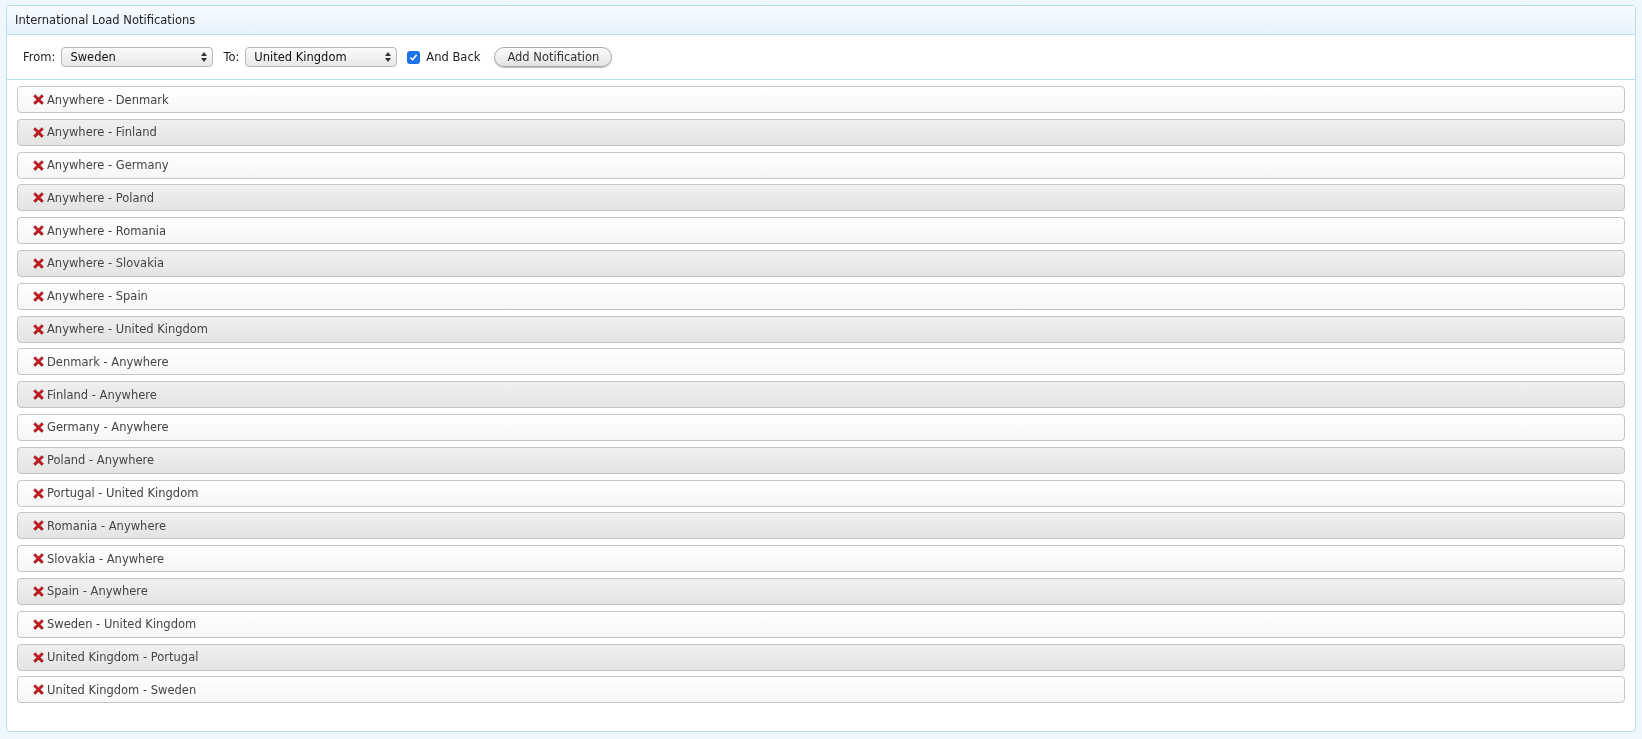 Image resolution: width=1642 pixels, height=739 pixels. Describe the element at coordinates (101, 197) in the screenshot. I see `notification-label: Anywhere - Poland` at that location.